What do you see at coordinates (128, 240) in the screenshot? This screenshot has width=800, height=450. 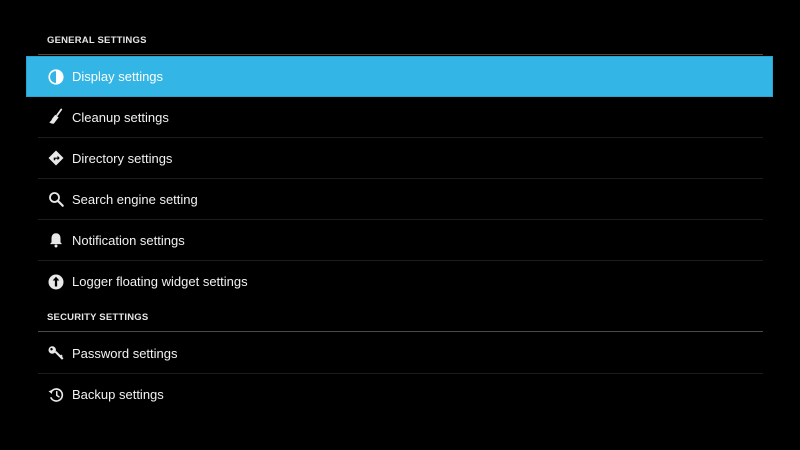 I see `setting-item-label: Notification settings` at bounding box center [128, 240].